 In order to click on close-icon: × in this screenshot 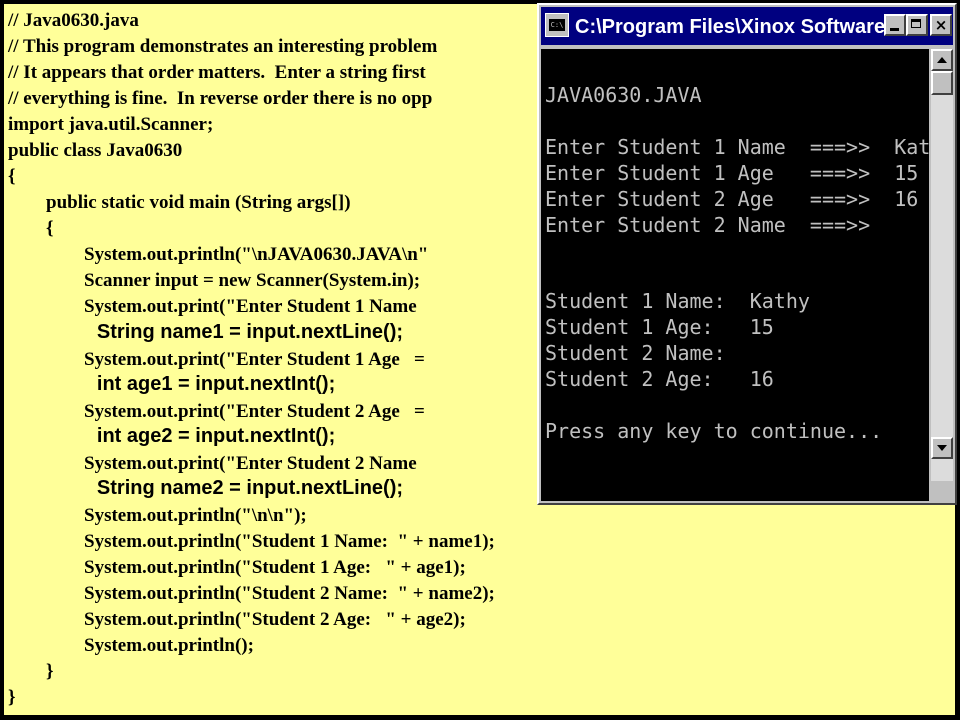, I will do `click(941, 25)`.